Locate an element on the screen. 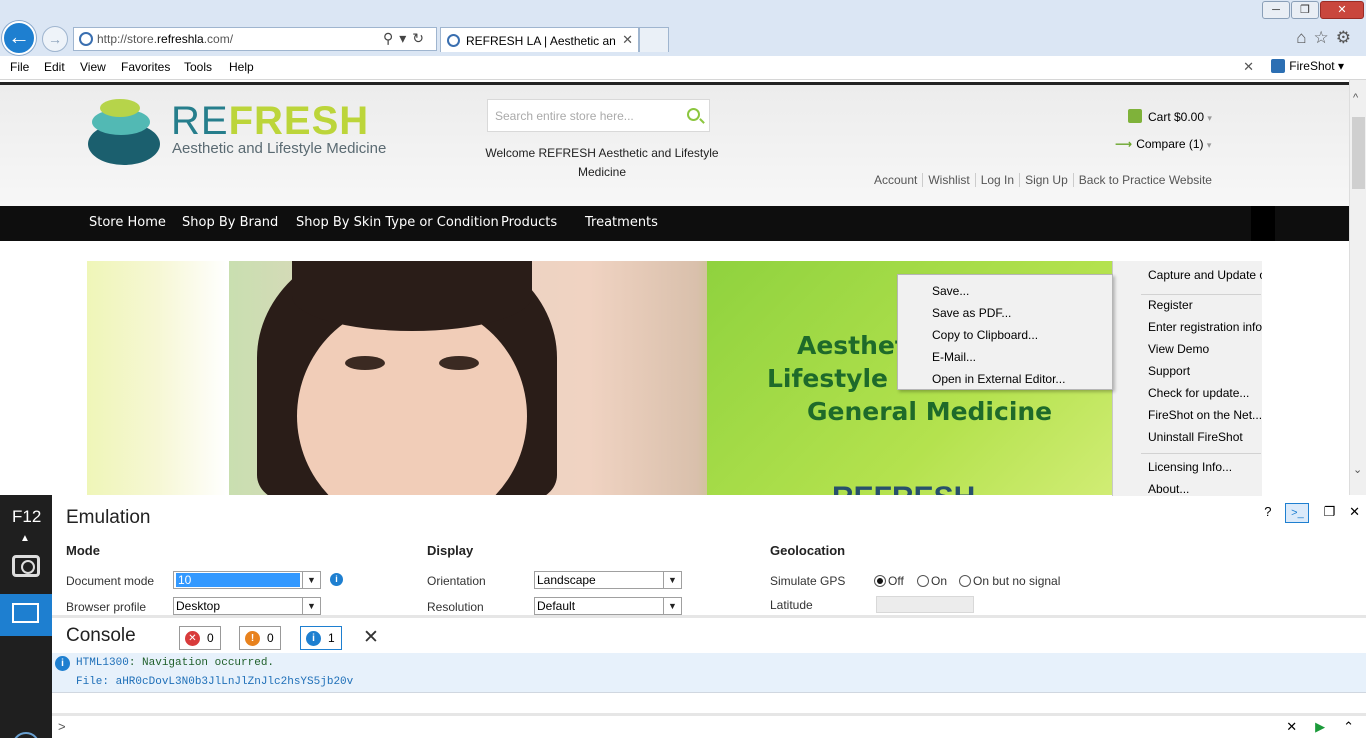 The image size is (1366, 738). console-toggle-icon: >_ is located at coordinates (1297, 513).